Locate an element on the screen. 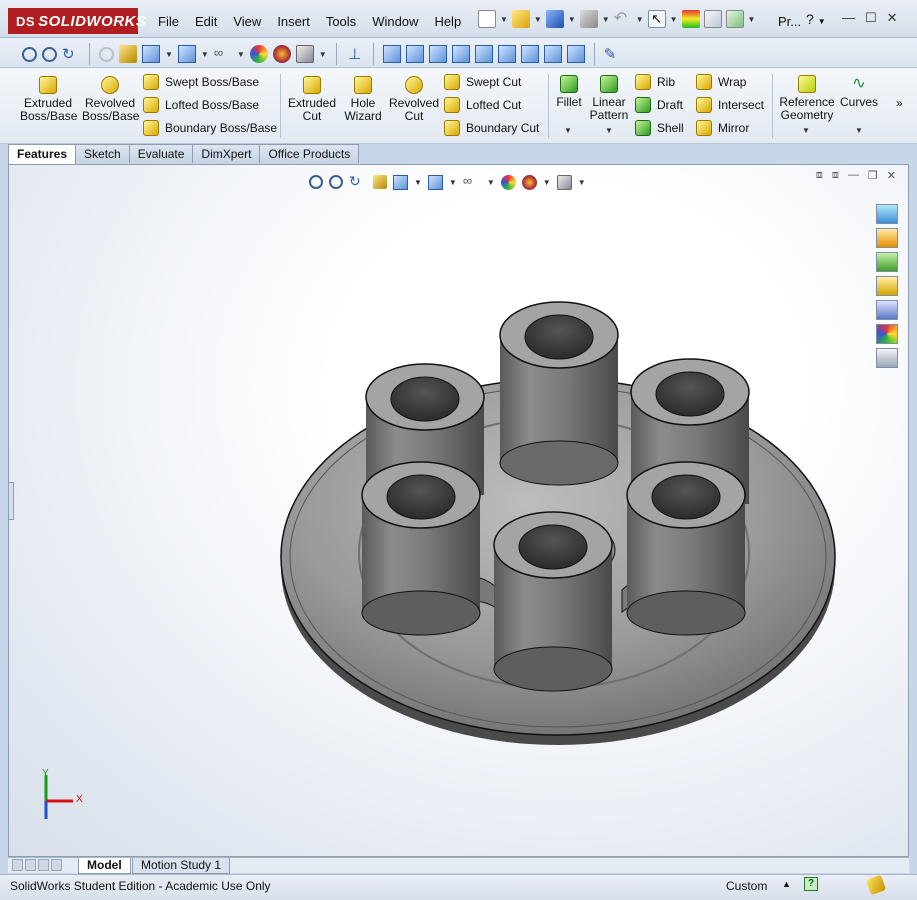 The width and height of the screenshot is (917, 900). reference-geometry-dropdown-icon: ▼ is located at coordinates (806, 130).